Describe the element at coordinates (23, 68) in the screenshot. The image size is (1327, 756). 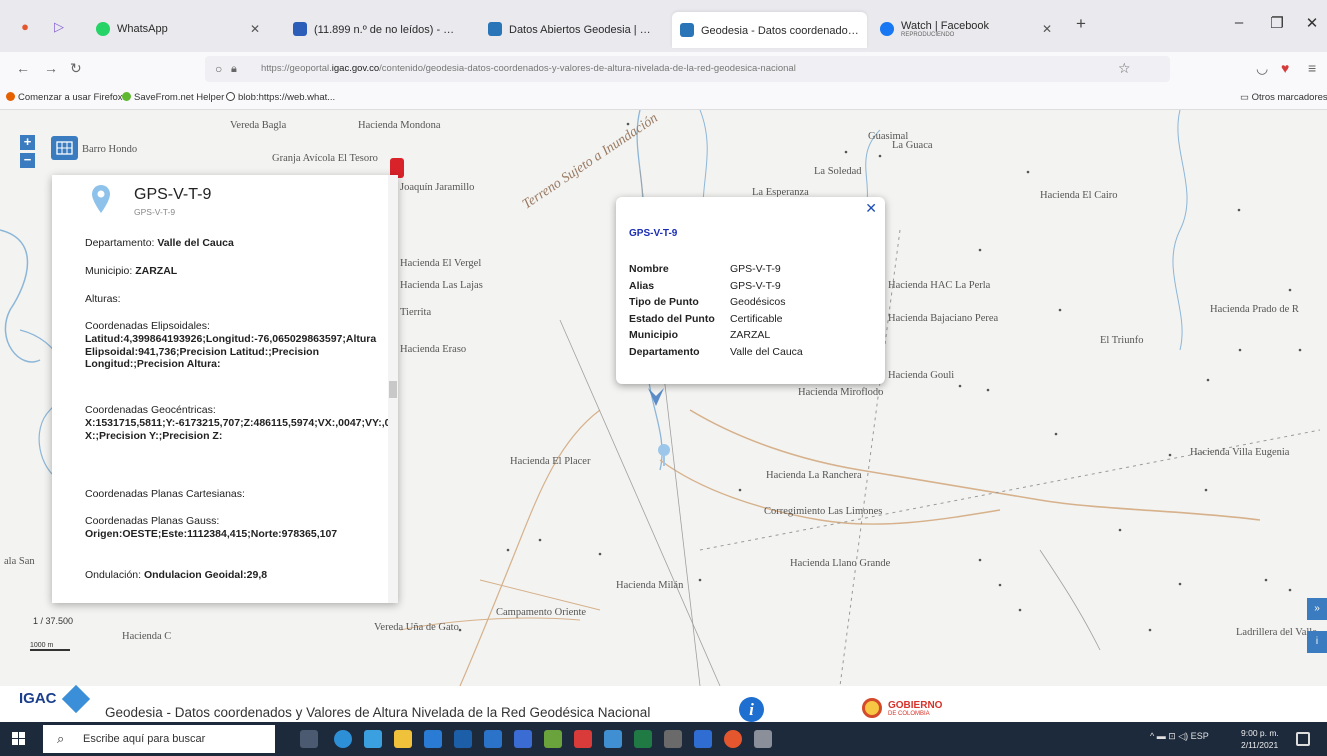
I see `back-arrow-icon: ←` at that location.